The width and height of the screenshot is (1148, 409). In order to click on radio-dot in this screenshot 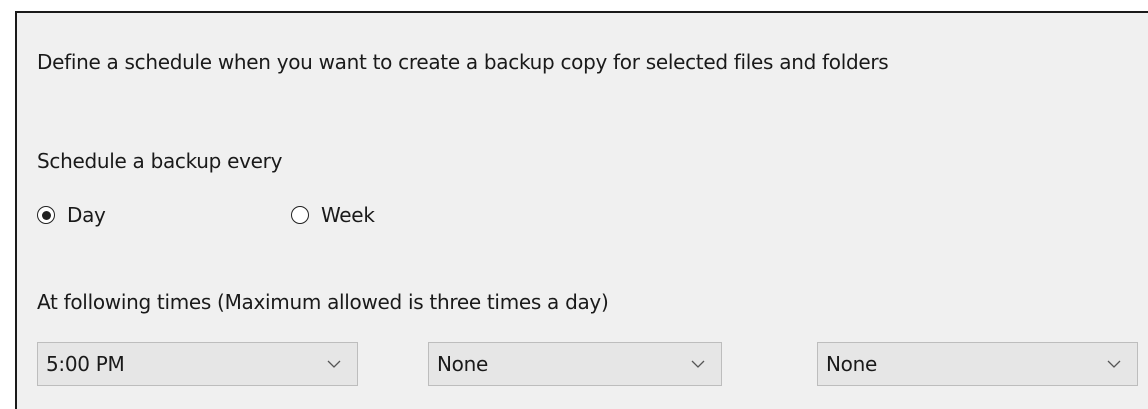, I will do `click(46, 215)`.